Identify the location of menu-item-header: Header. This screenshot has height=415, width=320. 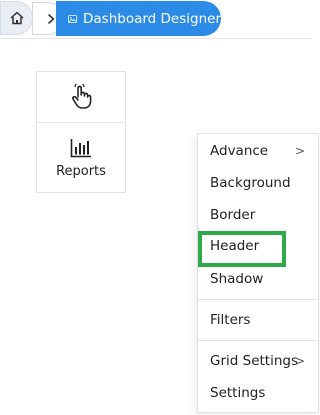
(234, 246).